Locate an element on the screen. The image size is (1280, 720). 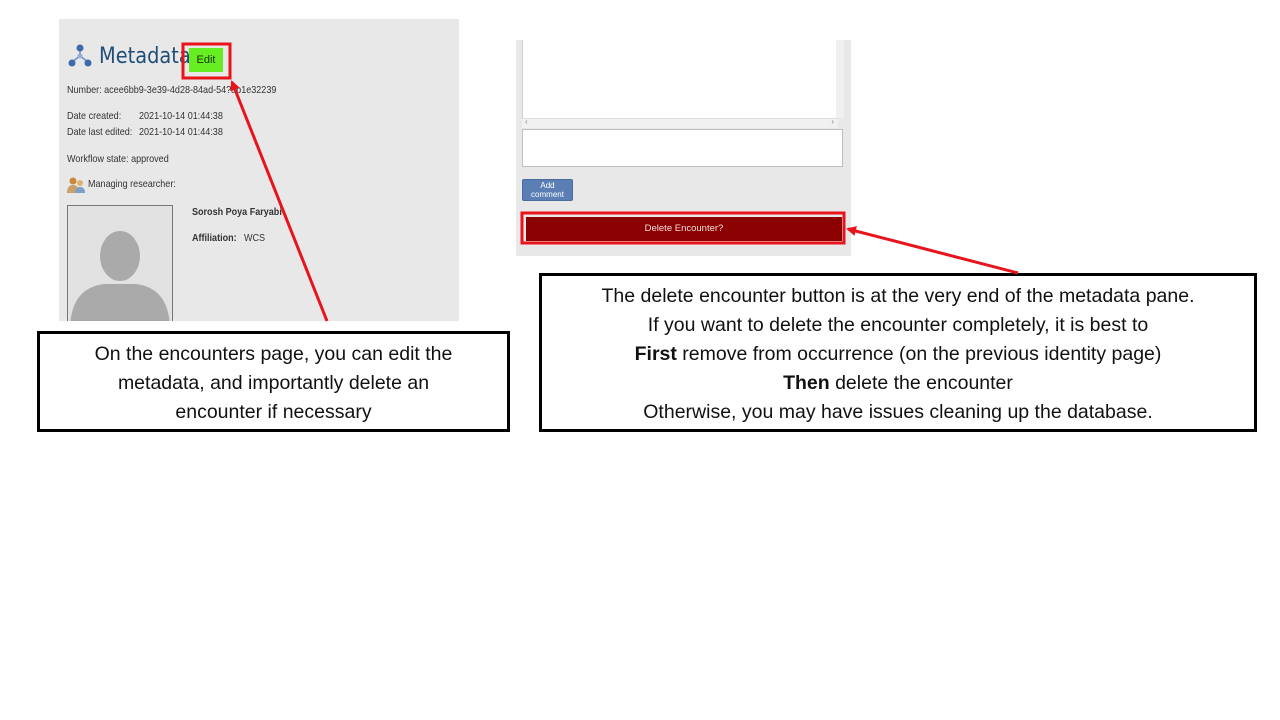
then-text: delete the encounter is located at coordinates (921, 383).